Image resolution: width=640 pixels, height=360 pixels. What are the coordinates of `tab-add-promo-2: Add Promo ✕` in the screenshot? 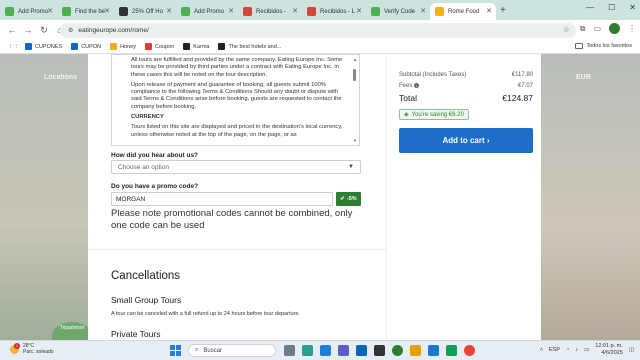 It's located at (207, 11).